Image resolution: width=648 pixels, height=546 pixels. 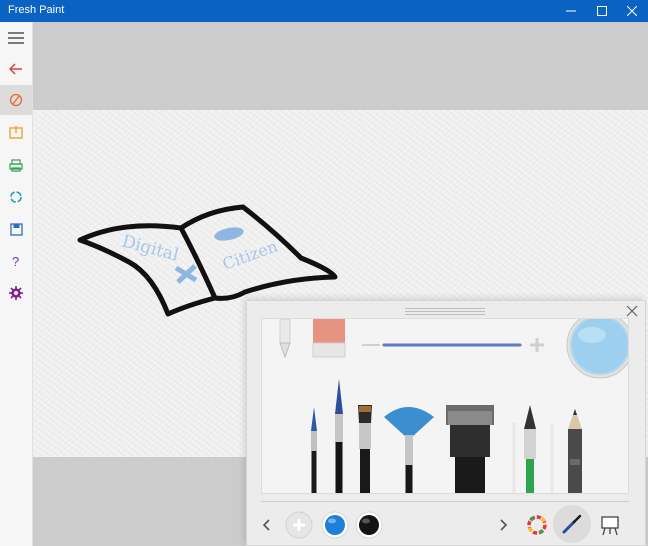 I want to click on add-color-button, so click(x=299, y=525).